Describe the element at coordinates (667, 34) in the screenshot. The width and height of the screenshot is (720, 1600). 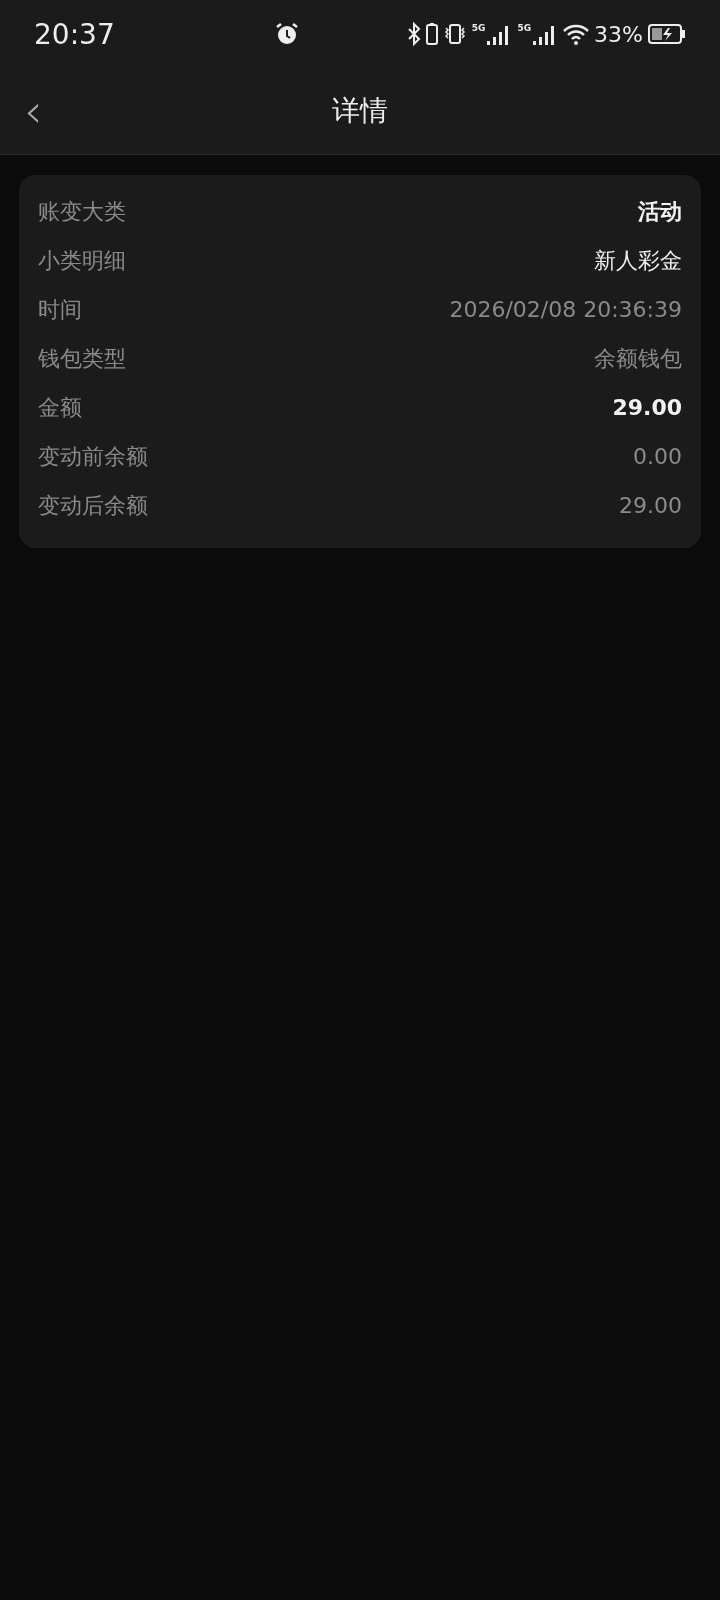
I see `charging-battery-icon` at that location.